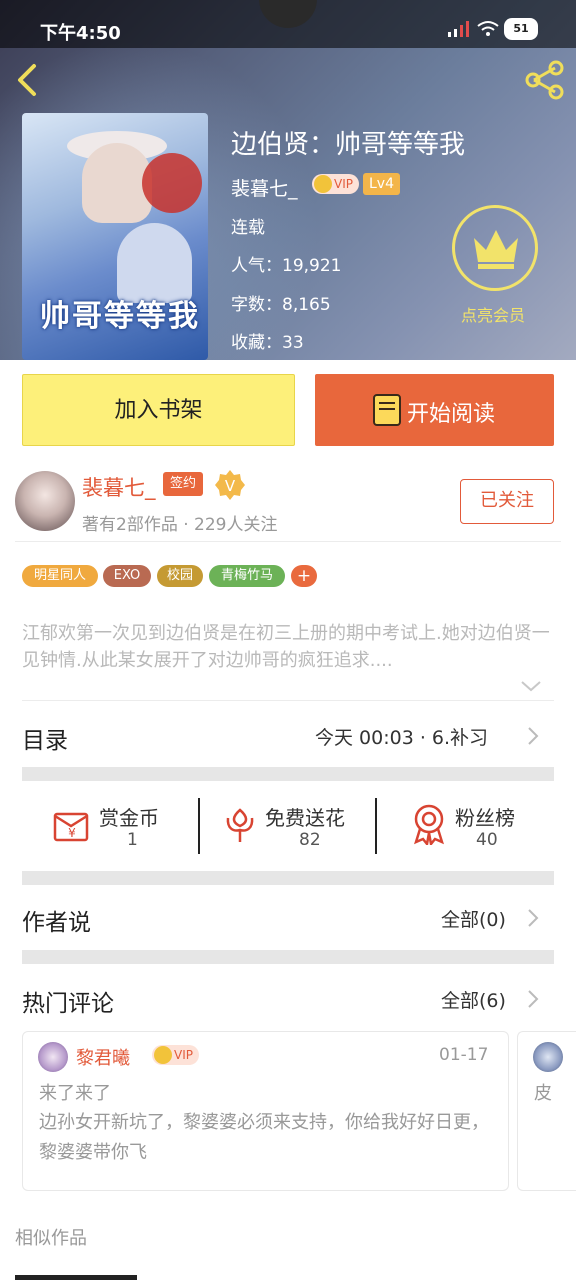  I want to click on author-says-all: 全部(0), so click(473, 918).